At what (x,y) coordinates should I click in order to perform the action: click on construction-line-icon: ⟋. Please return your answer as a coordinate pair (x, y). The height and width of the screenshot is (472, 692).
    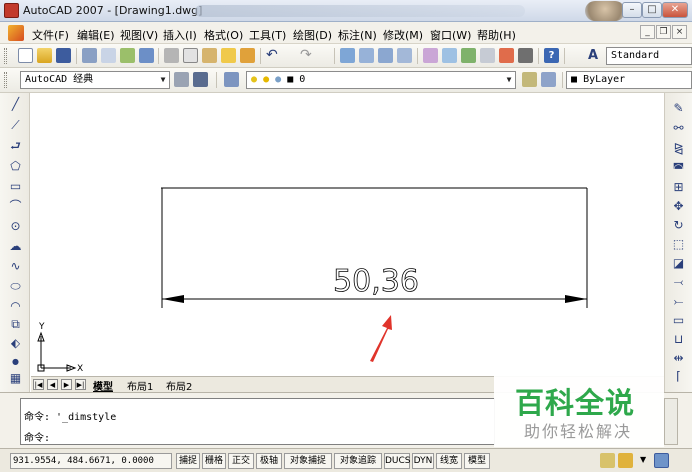
    Looking at the image, I should click on (15, 125).